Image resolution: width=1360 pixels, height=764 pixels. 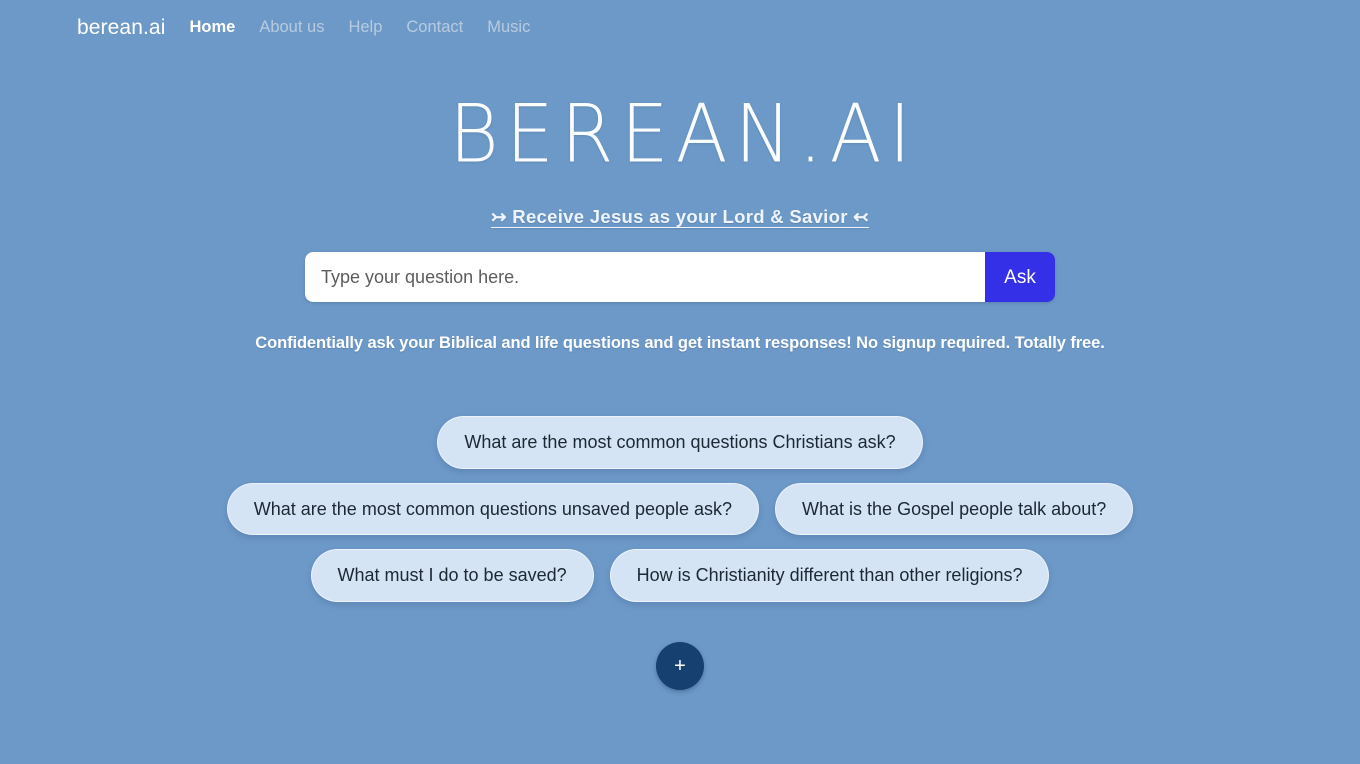 What do you see at coordinates (645, 277) in the screenshot?
I see `search-input` at bounding box center [645, 277].